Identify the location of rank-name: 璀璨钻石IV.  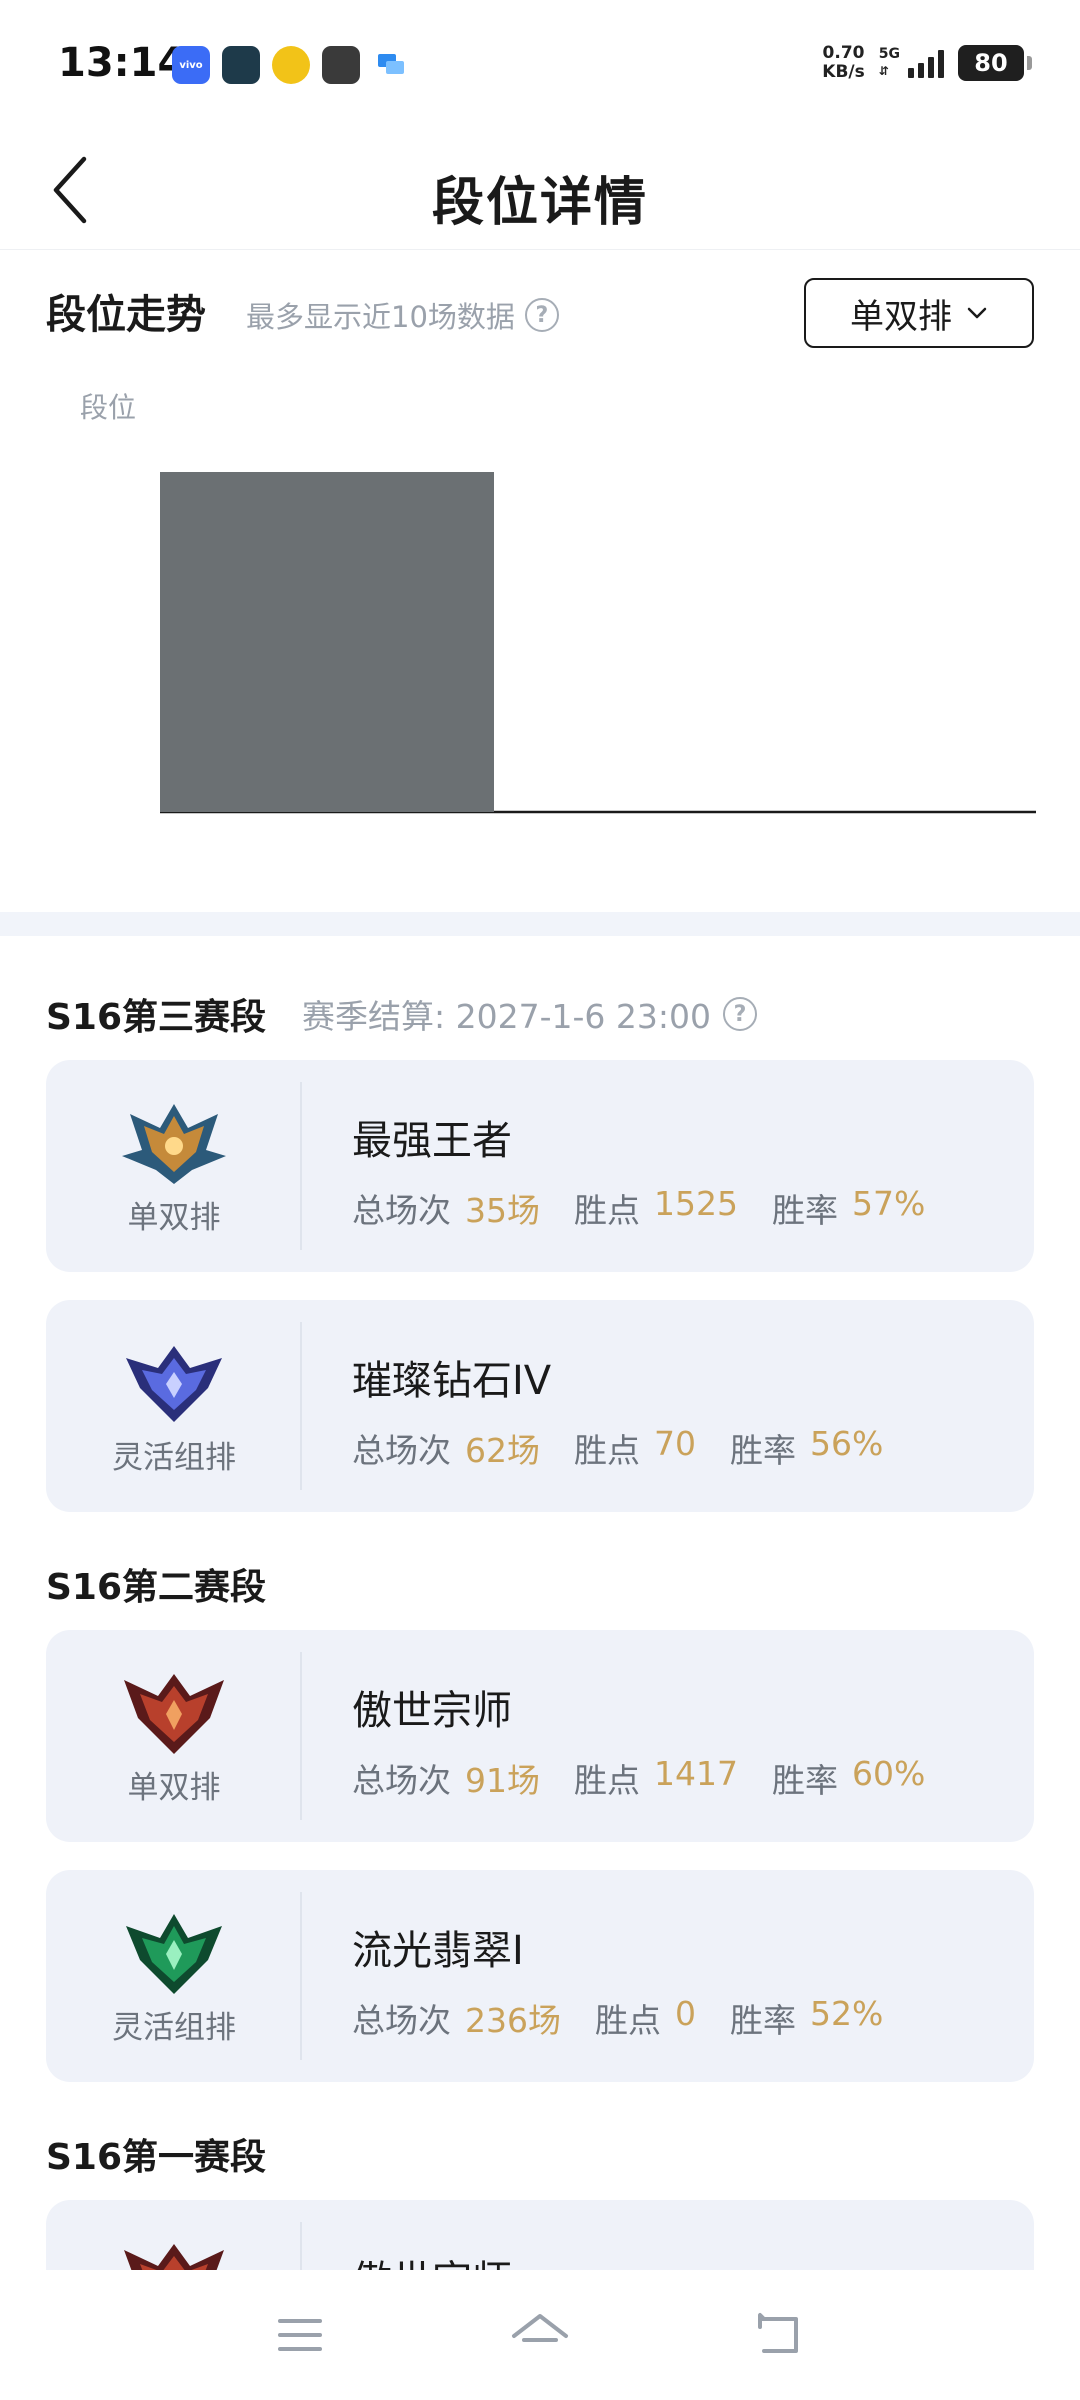
(452, 1381).